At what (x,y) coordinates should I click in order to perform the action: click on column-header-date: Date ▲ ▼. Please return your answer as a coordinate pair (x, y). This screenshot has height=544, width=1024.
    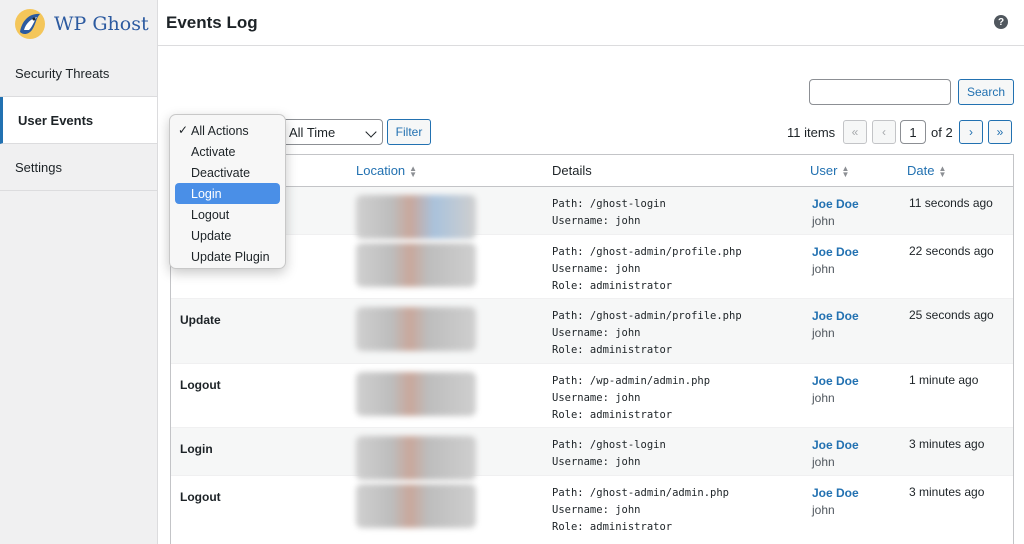
    Looking at the image, I should click on (926, 170).